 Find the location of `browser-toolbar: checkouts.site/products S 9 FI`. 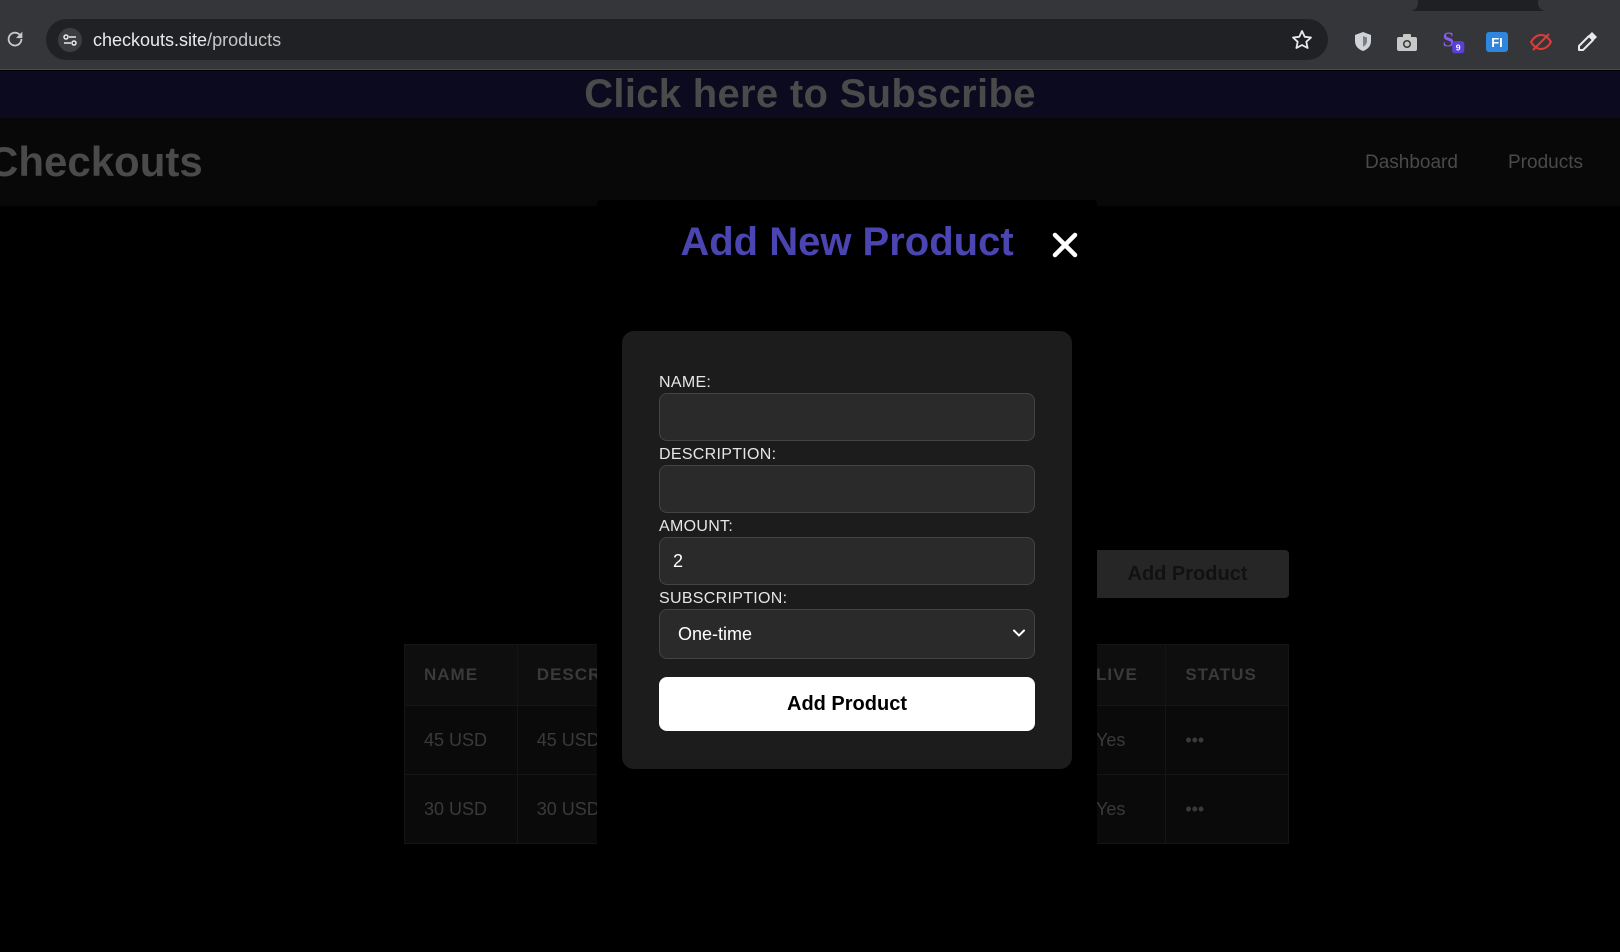

browser-toolbar: checkouts.site/products S 9 FI is located at coordinates (810, 40).